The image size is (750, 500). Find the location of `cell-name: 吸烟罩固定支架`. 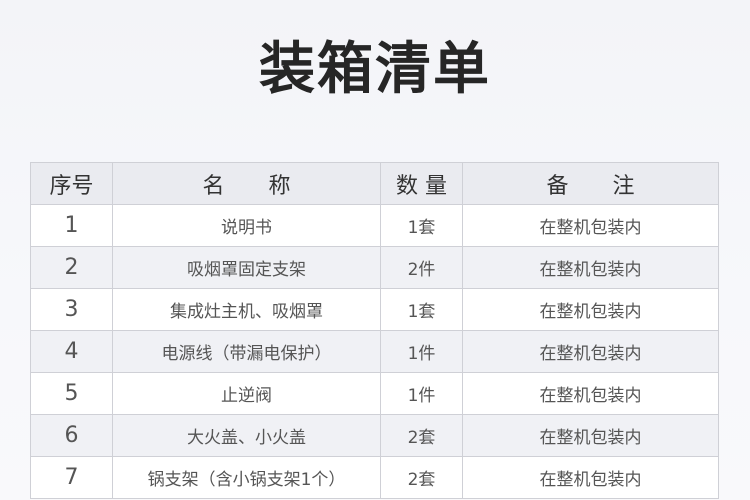

cell-name: 吸烟罩固定支架 is located at coordinates (246, 267).